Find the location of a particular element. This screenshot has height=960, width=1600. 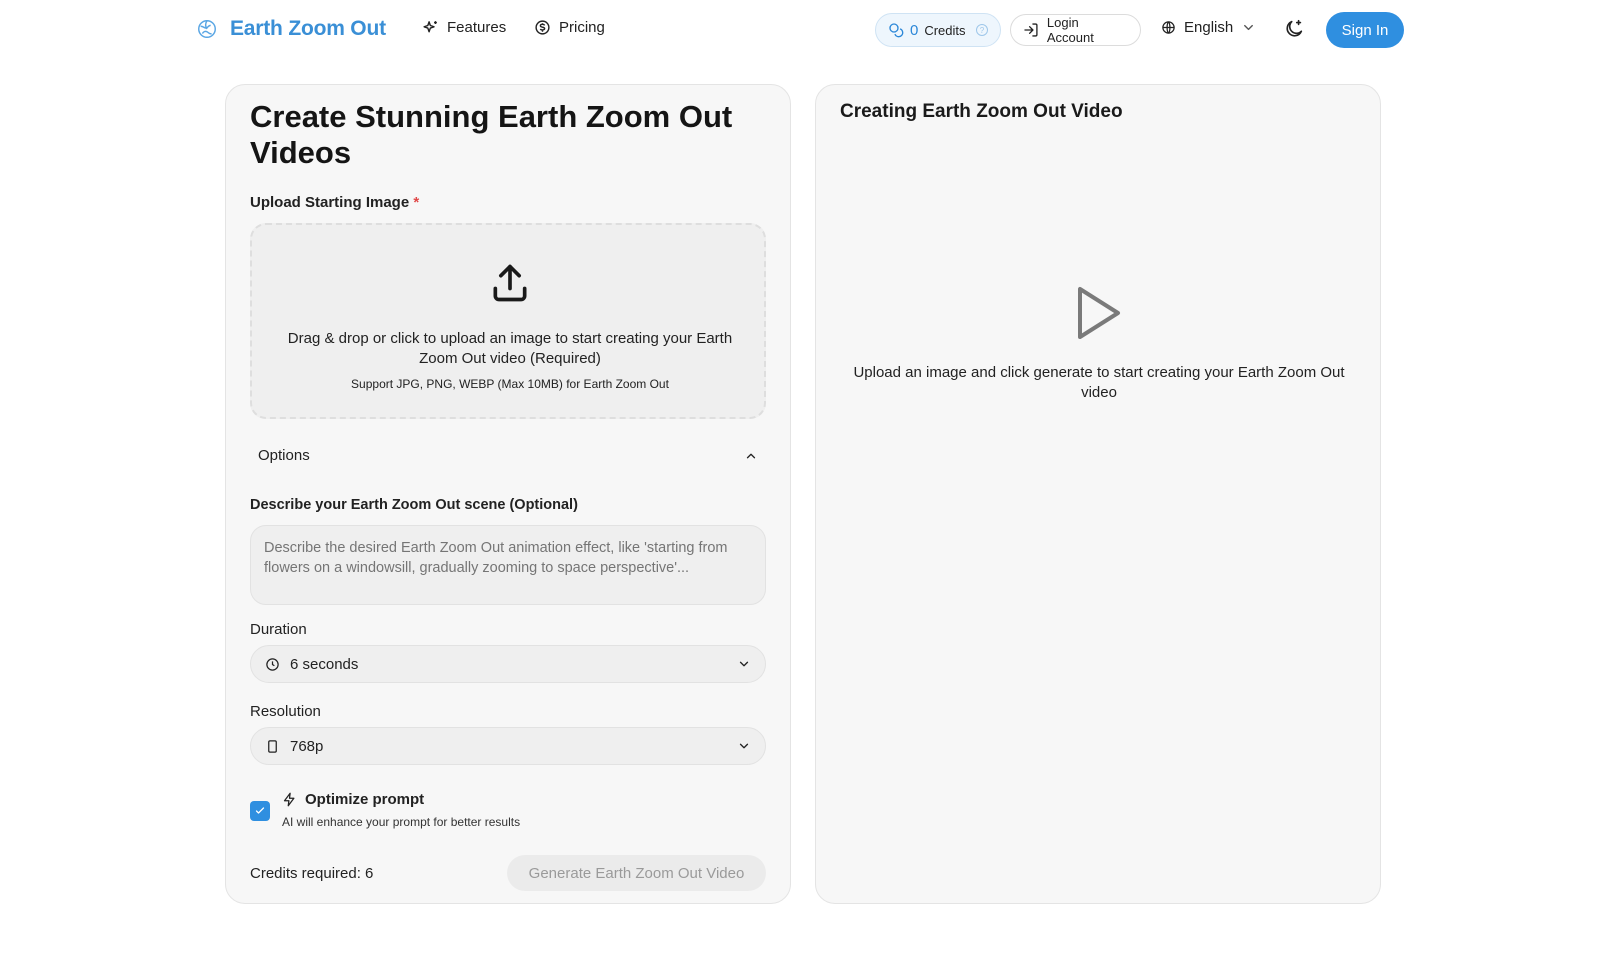

upload-label: Upload Starting Image * is located at coordinates (334, 202).